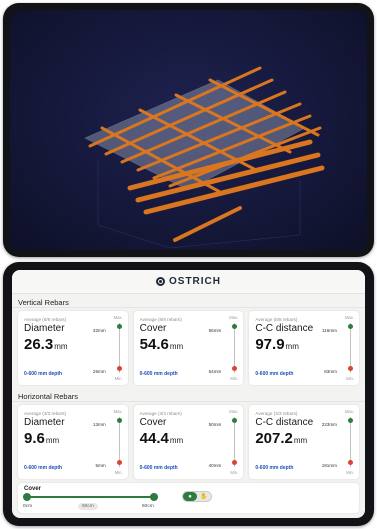 Image resolution: width=377 pixels, height=529 pixels. Describe the element at coordinates (99, 330) in the screenshot. I see `card-max-value: 32mm` at that location.